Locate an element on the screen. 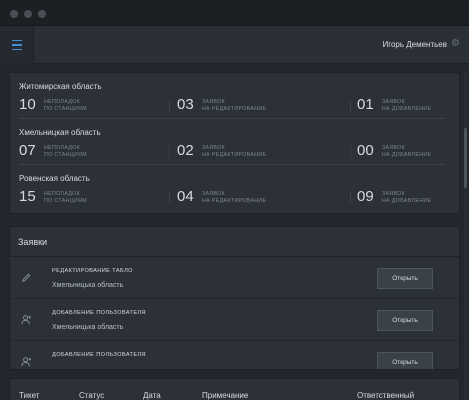  request-row: Добавление пользователя Открыть is located at coordinates (234, 355).